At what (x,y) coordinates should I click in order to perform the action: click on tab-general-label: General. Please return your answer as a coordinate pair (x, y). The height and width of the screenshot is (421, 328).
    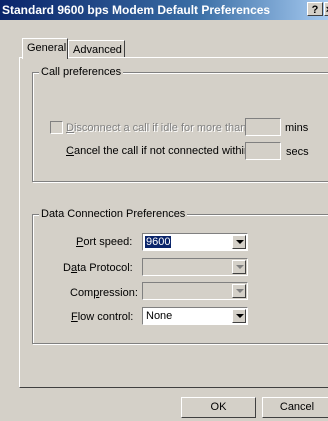
    Looking at the image, I should click on (47, 48).